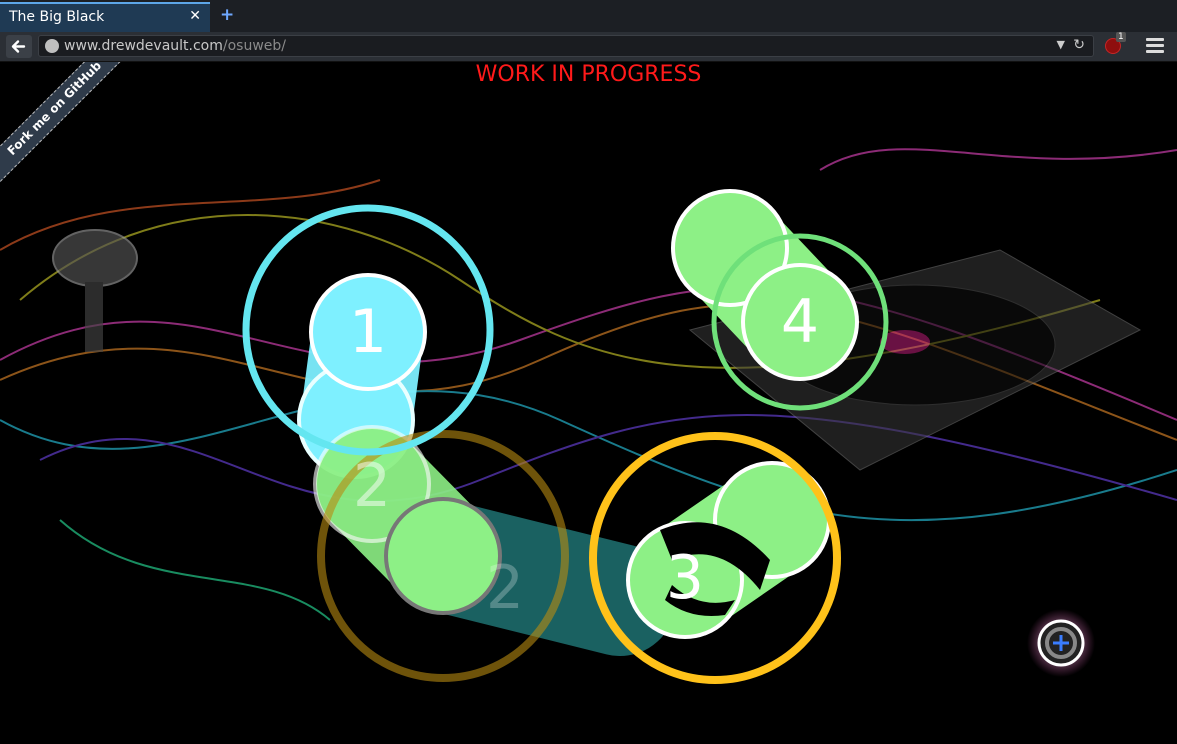 The width and height of the screenshot is (1177, 744). I want to click on back-button, so click(19, 46).